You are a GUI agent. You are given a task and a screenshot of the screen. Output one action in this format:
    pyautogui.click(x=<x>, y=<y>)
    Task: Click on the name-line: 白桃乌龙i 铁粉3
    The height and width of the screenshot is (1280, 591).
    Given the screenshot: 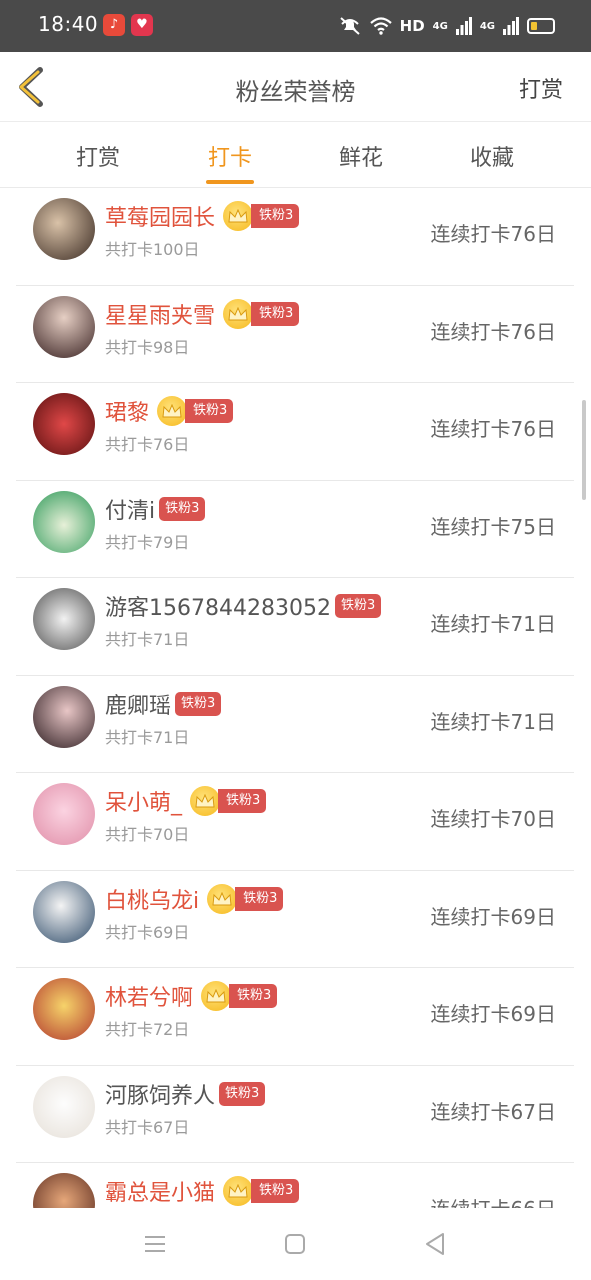 What is the action you would take?
    pyautogui.click(x=194, y=899)
    